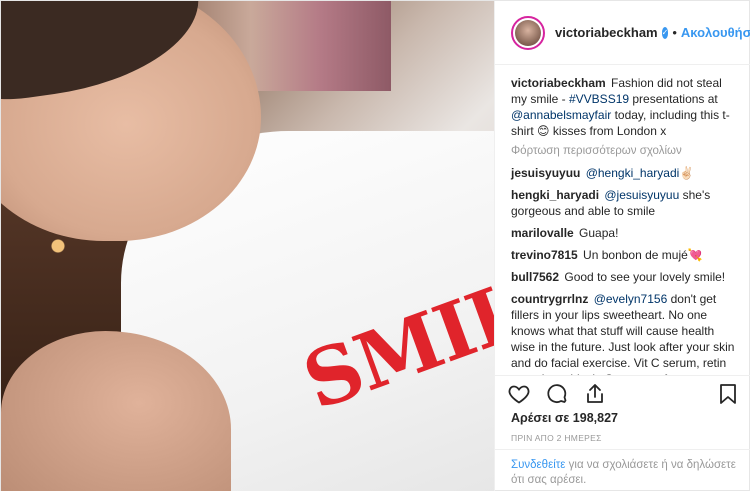 This screenshot has width=750, height=491. I want to click on comment: marilovalle Guapa!, so click(565, 233).